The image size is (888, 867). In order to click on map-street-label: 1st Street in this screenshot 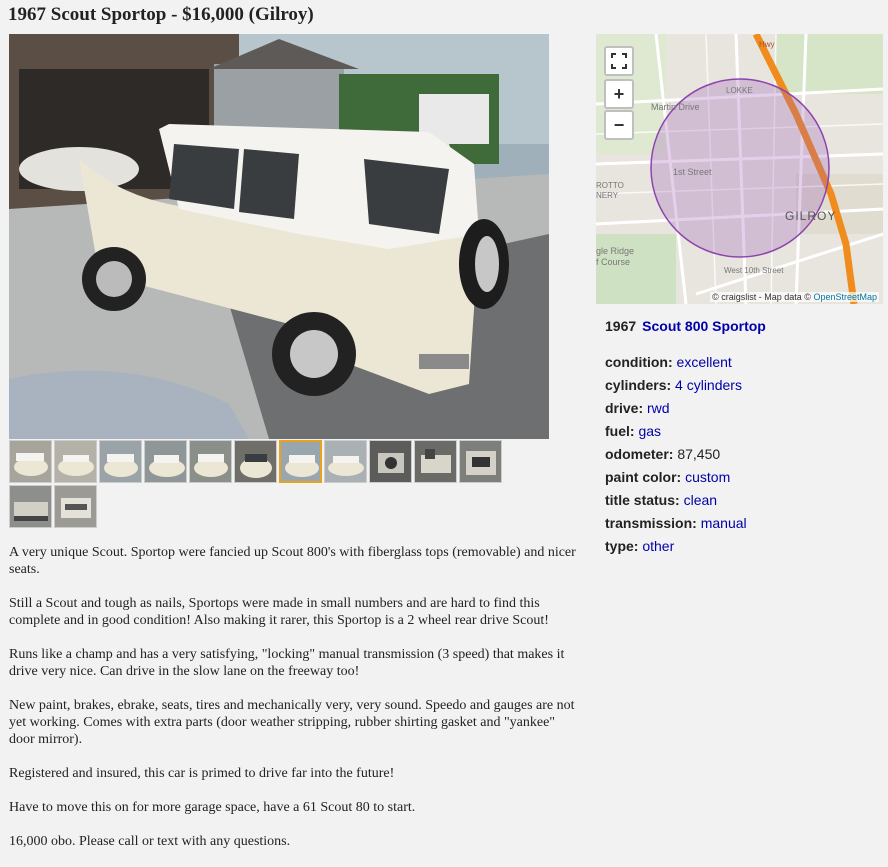, I will do `click(692, 172)`.